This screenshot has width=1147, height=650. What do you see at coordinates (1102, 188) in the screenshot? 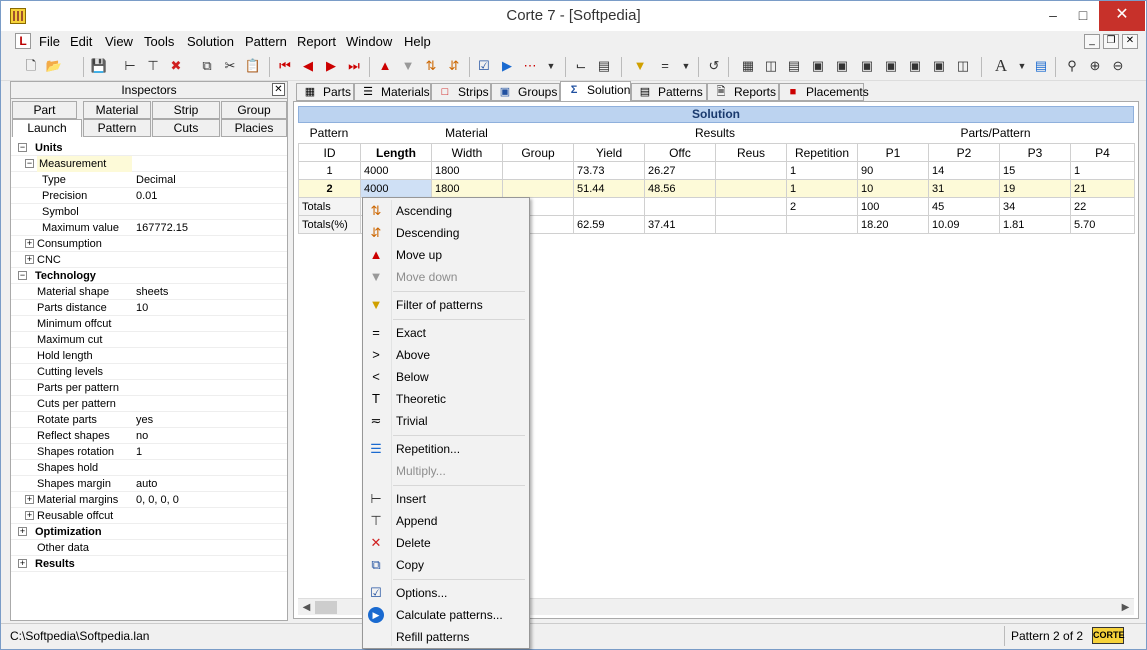
I see `grid-cell: 21` at bounding box center [1102, 188].